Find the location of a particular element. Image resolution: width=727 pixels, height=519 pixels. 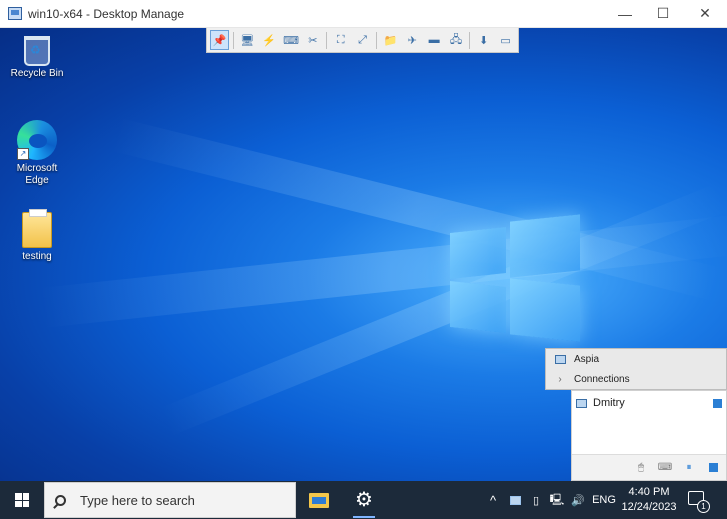

file-explorer-button is located at coordinates (319, 500).